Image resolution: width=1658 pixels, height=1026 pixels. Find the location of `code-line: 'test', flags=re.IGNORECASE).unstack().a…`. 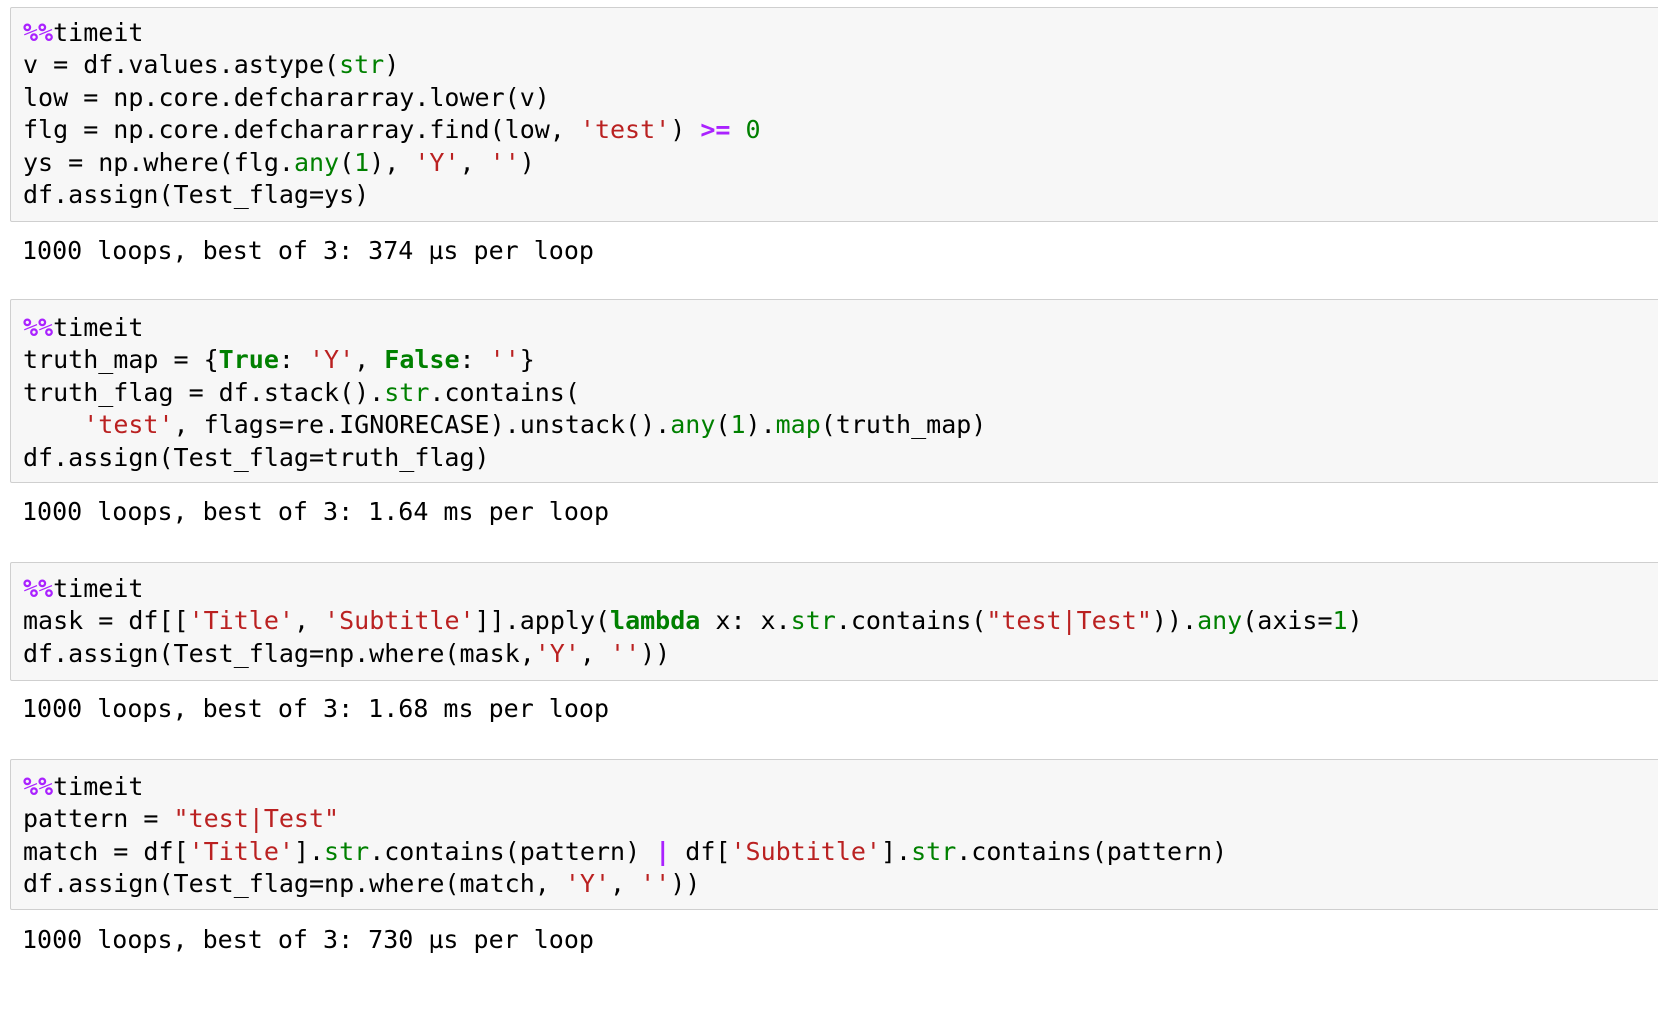

code-line: 'test', flags=re.IGNORECASE).unstack().a… is located at coordinates (504, 425).